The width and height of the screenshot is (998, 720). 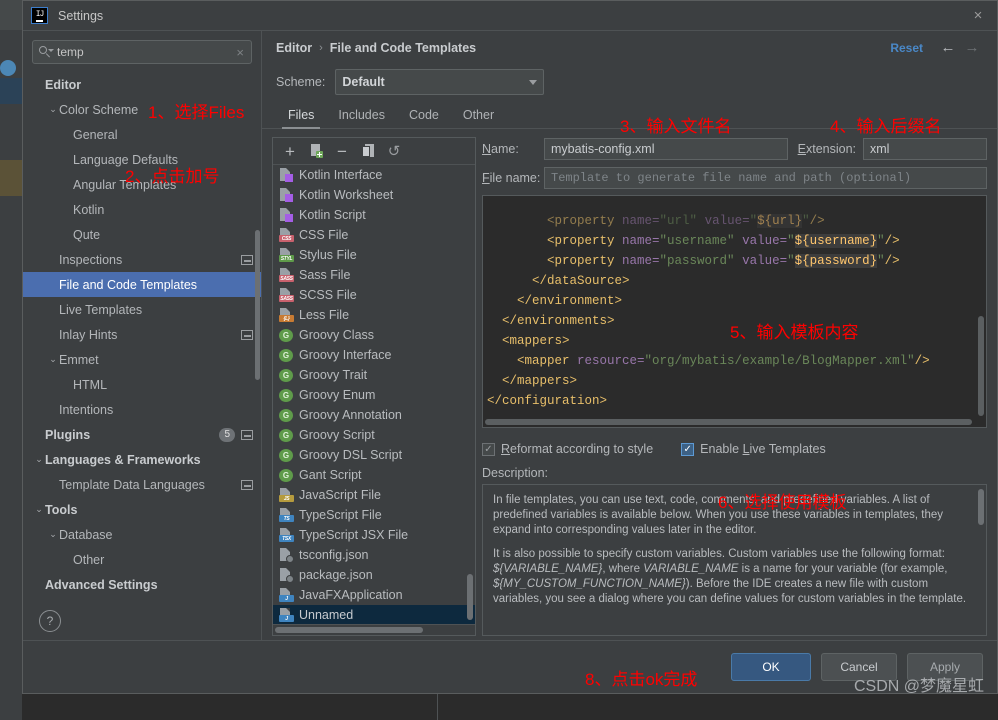 What do you see at coordinates (374, 575) in the screenshot?
I see `template-list-item: package.json` at bounding box center [374, 575].